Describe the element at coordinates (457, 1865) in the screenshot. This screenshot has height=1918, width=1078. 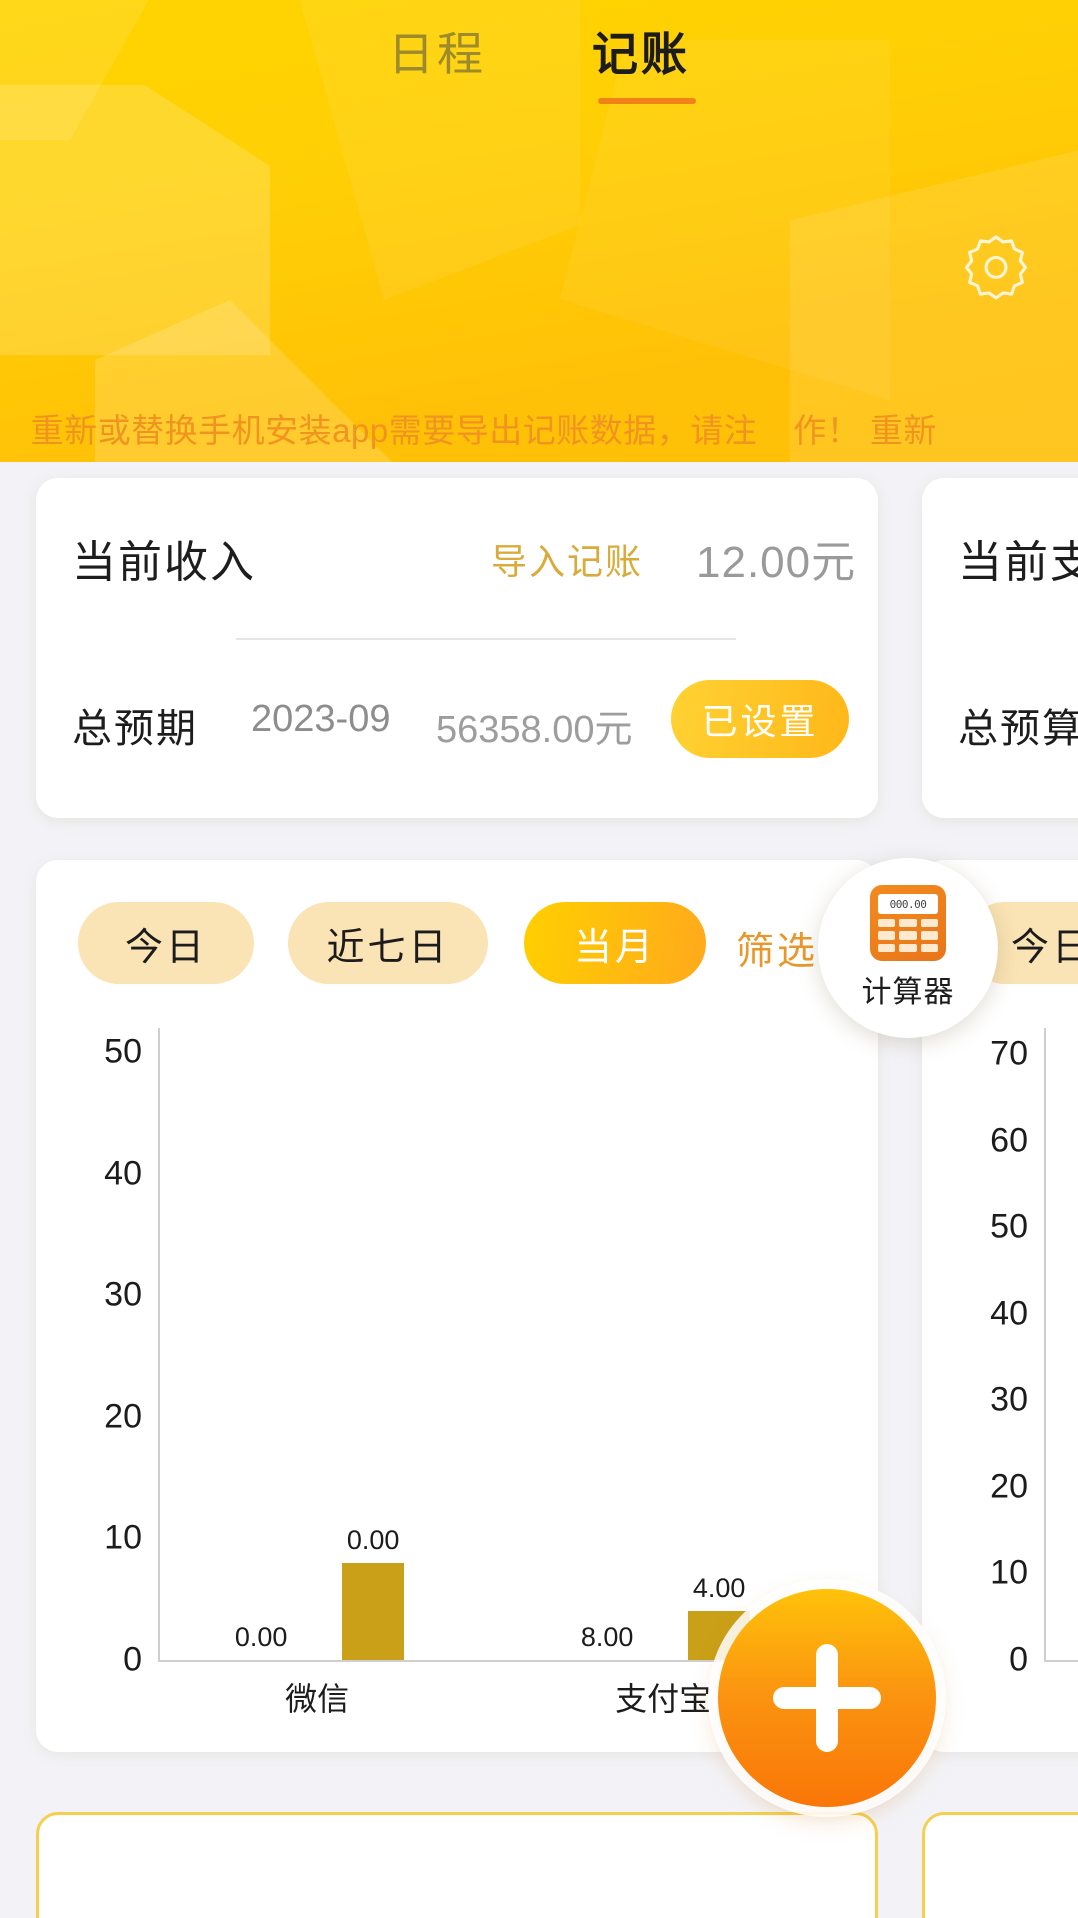
I see `income-records-card: 本月收入记录 按日期查看` at that location.